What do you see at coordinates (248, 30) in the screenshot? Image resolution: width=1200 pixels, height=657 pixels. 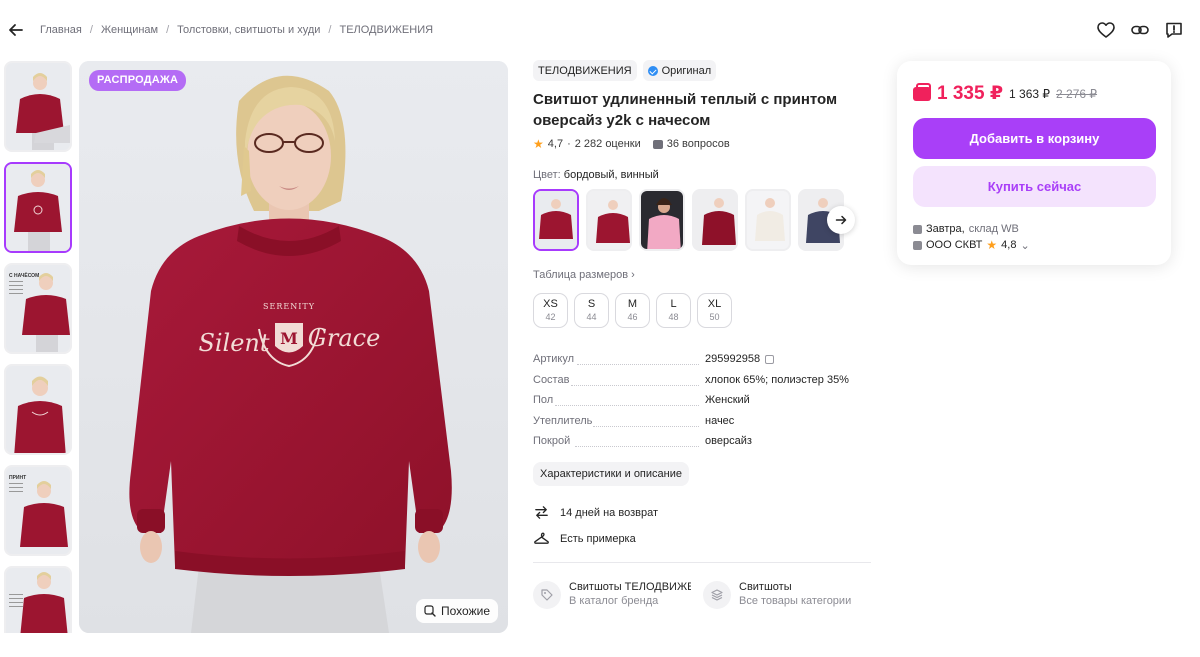 I see `breadcrumb-item-category: Толстовки, свитшоты и худи` at bounding box center [248, 30].